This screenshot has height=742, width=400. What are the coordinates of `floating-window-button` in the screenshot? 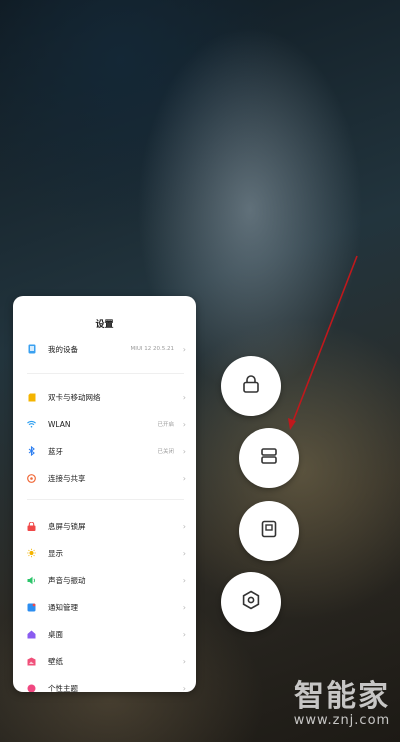 It's located at (269, 531).